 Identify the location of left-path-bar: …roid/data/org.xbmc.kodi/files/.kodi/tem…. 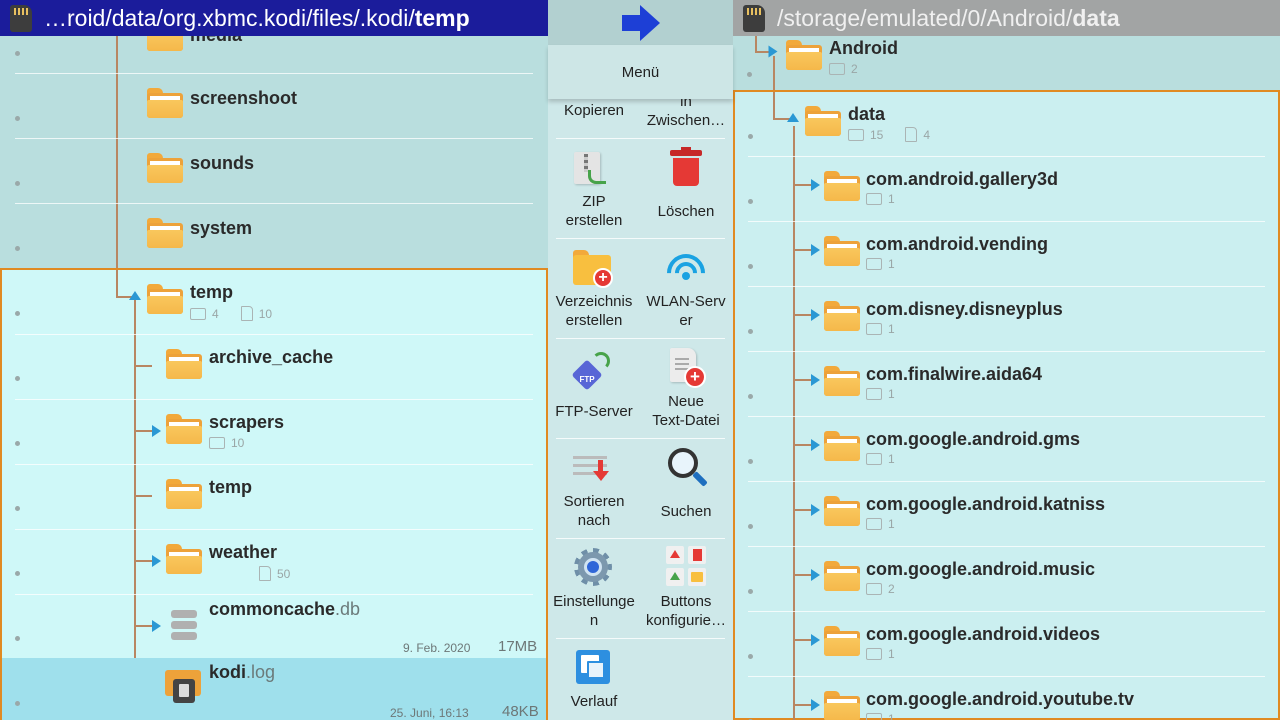
(274, 18).